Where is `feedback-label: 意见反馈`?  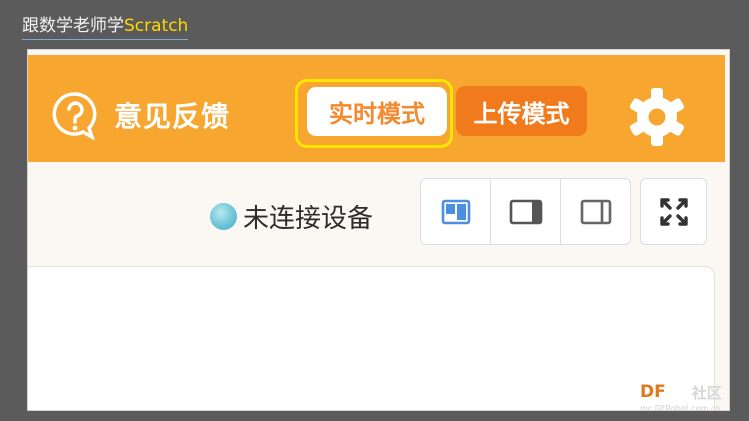
feedback-label: 意见反馈 is located at coordinates (172, 116).